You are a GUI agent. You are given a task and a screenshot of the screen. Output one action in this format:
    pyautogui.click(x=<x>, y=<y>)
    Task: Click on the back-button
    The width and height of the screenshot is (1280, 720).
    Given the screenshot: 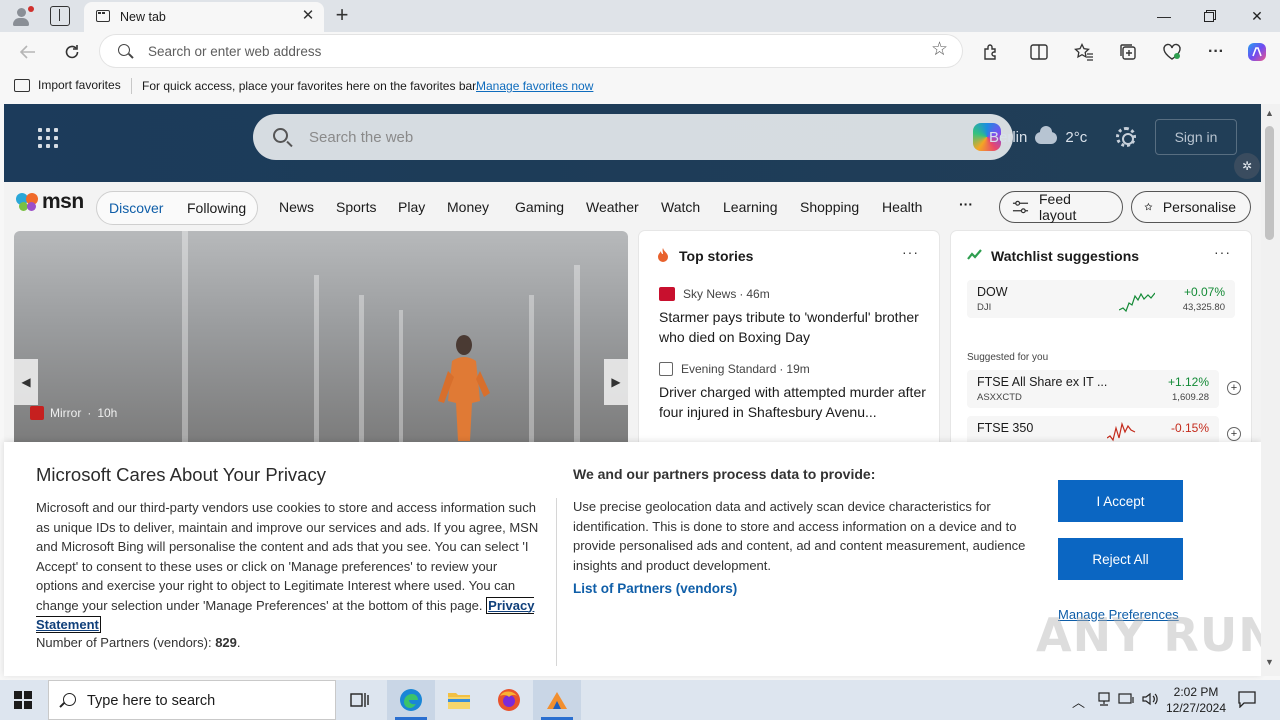 What is the action you would take?
    pyautogui.click(x=28, y=52)
    